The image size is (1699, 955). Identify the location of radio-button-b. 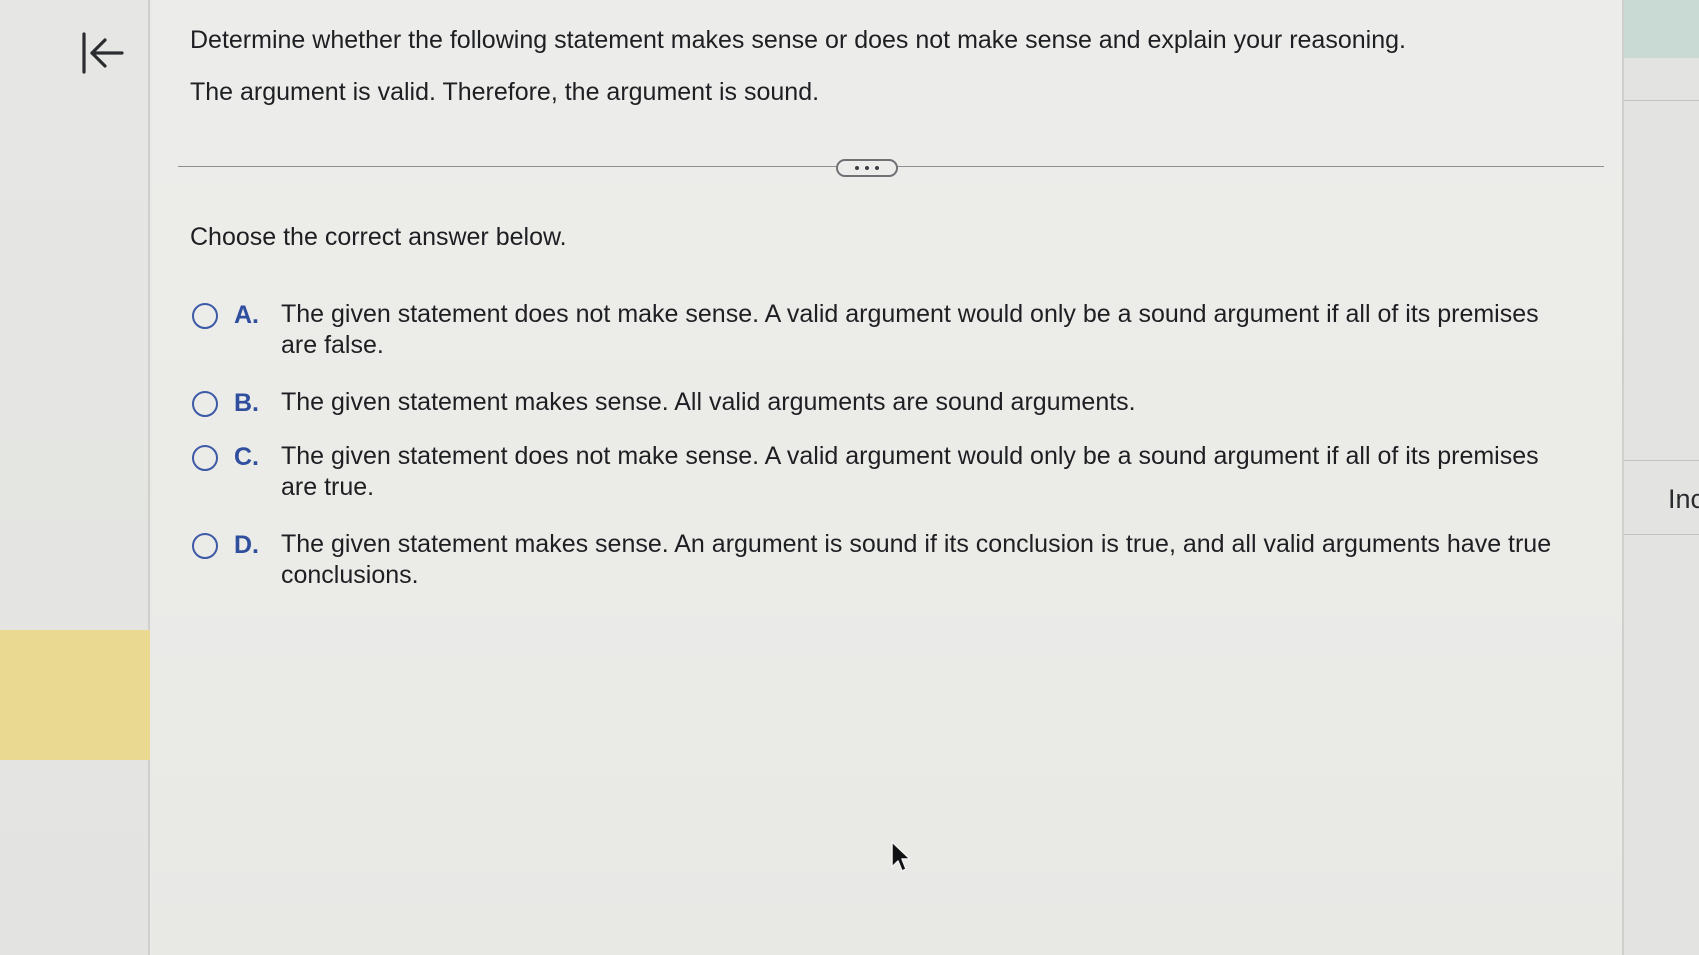
(205, 404).